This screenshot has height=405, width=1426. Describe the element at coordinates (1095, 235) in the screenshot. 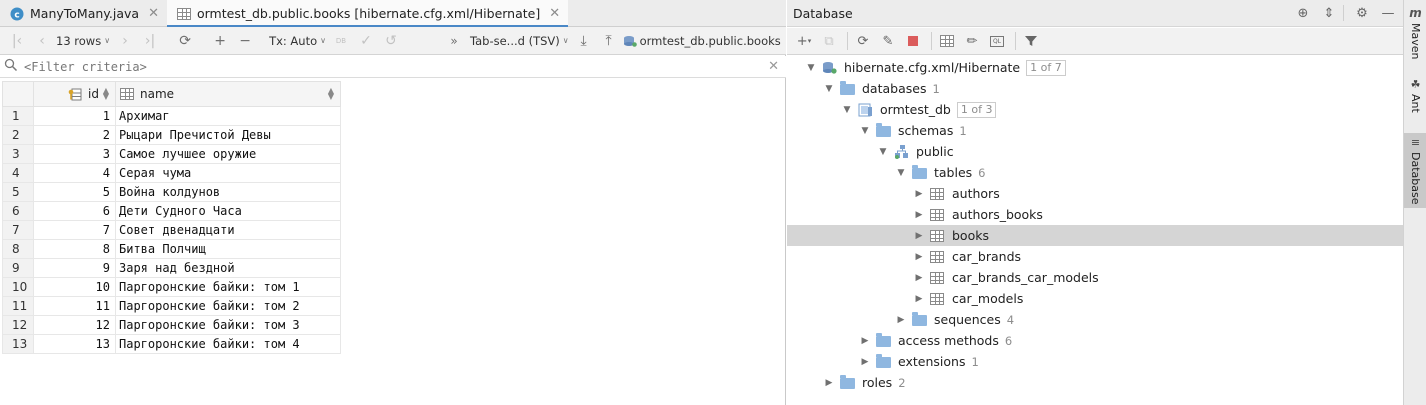

I see `tree-node-books: ▶ books` at that location.